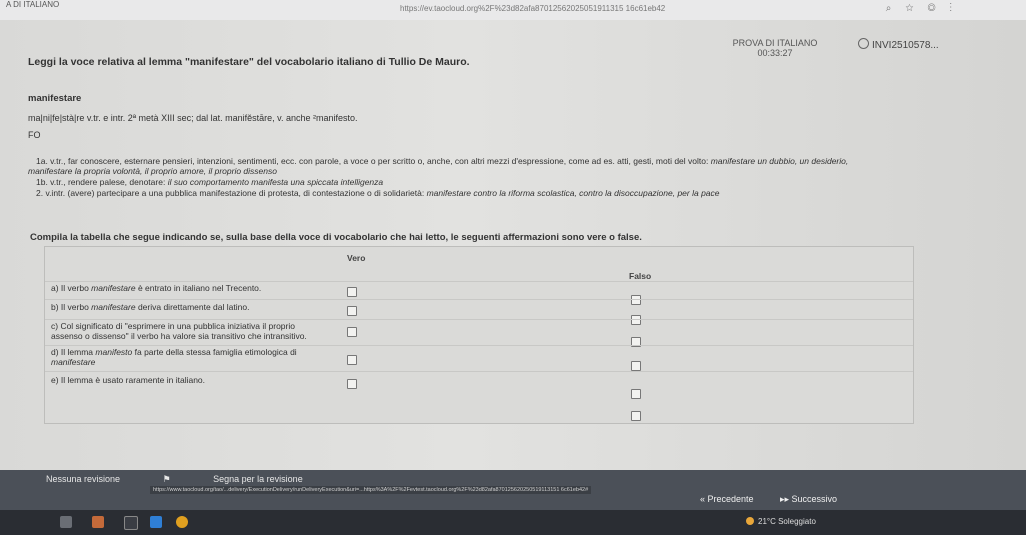  I want to click on sun-icon, so click(750, 521).